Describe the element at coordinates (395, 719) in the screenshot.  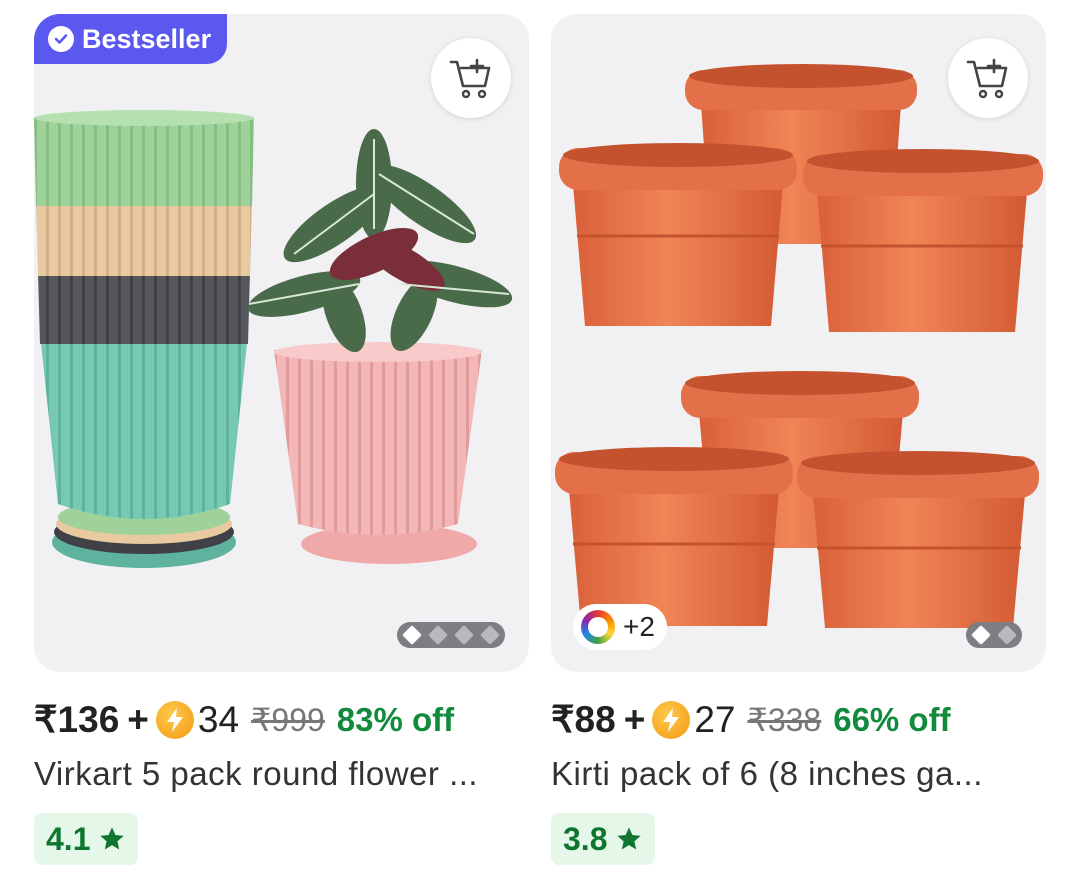
I see `discount-percent: 83% off` at that location.